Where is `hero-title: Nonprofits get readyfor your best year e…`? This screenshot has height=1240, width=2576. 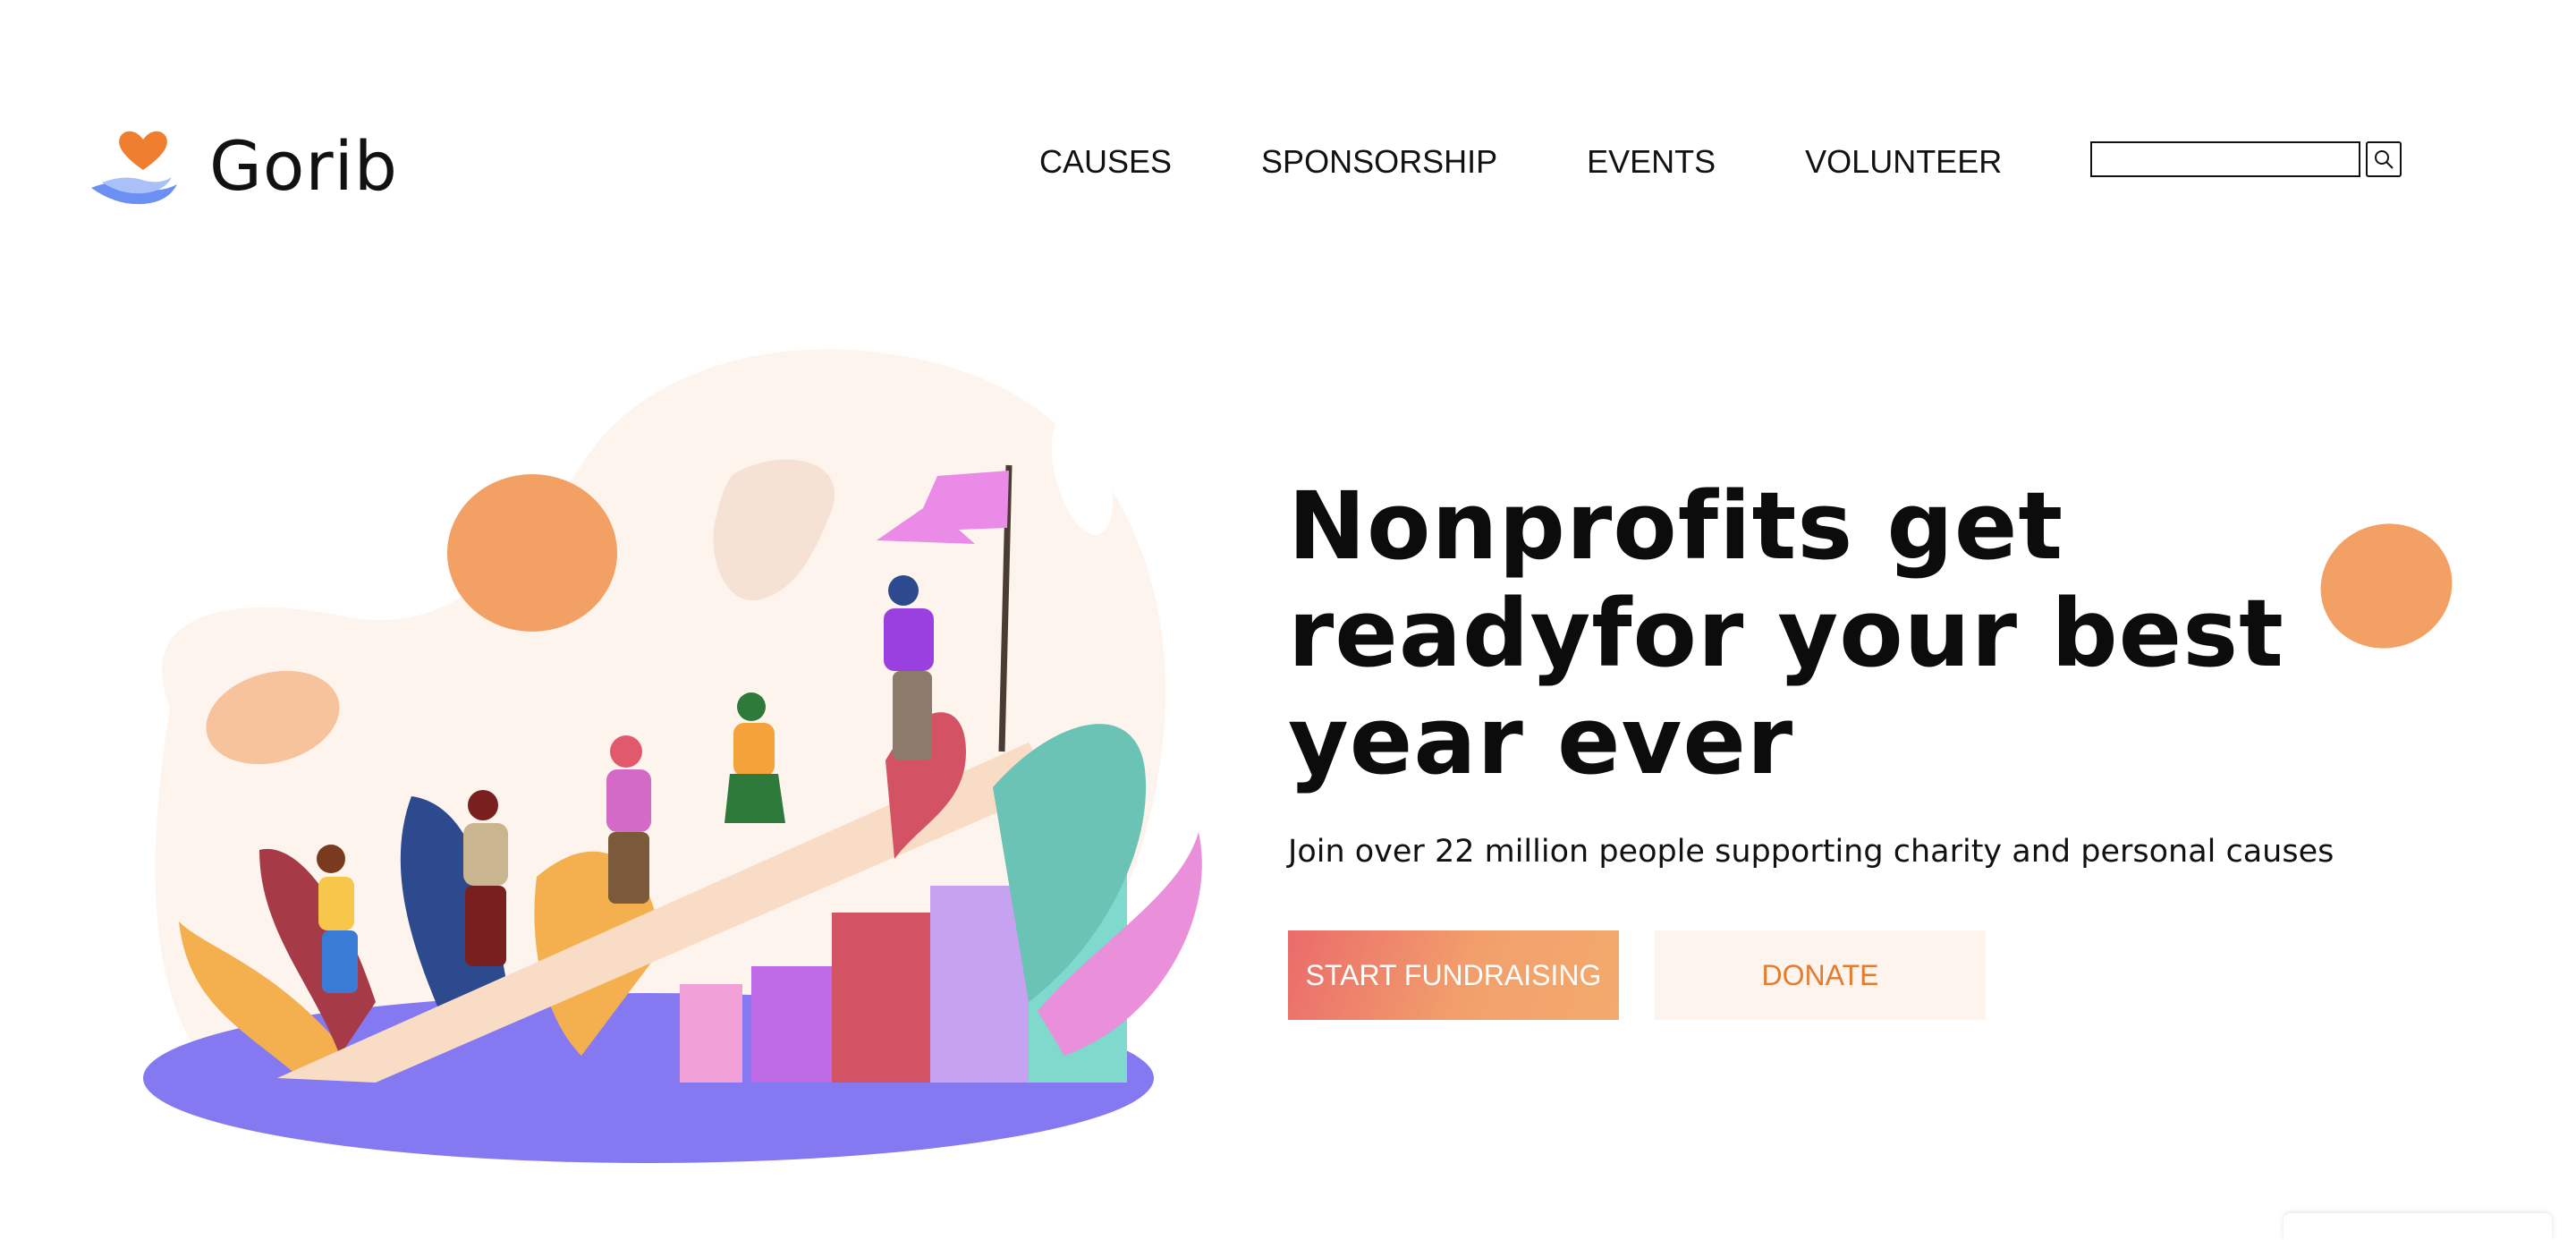 hero-title: Nonprofits get readyfor your best year e… is located at coordinates (1786, 633).